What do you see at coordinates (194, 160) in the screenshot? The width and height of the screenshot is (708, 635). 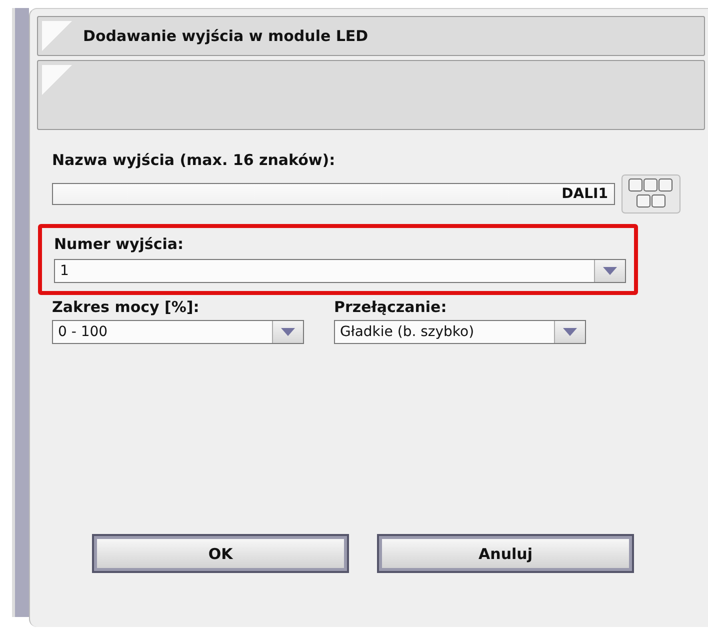 I see `field-label: Nazwa wyjścia (max. 16 znaków):` at bounding box center [194, 160].